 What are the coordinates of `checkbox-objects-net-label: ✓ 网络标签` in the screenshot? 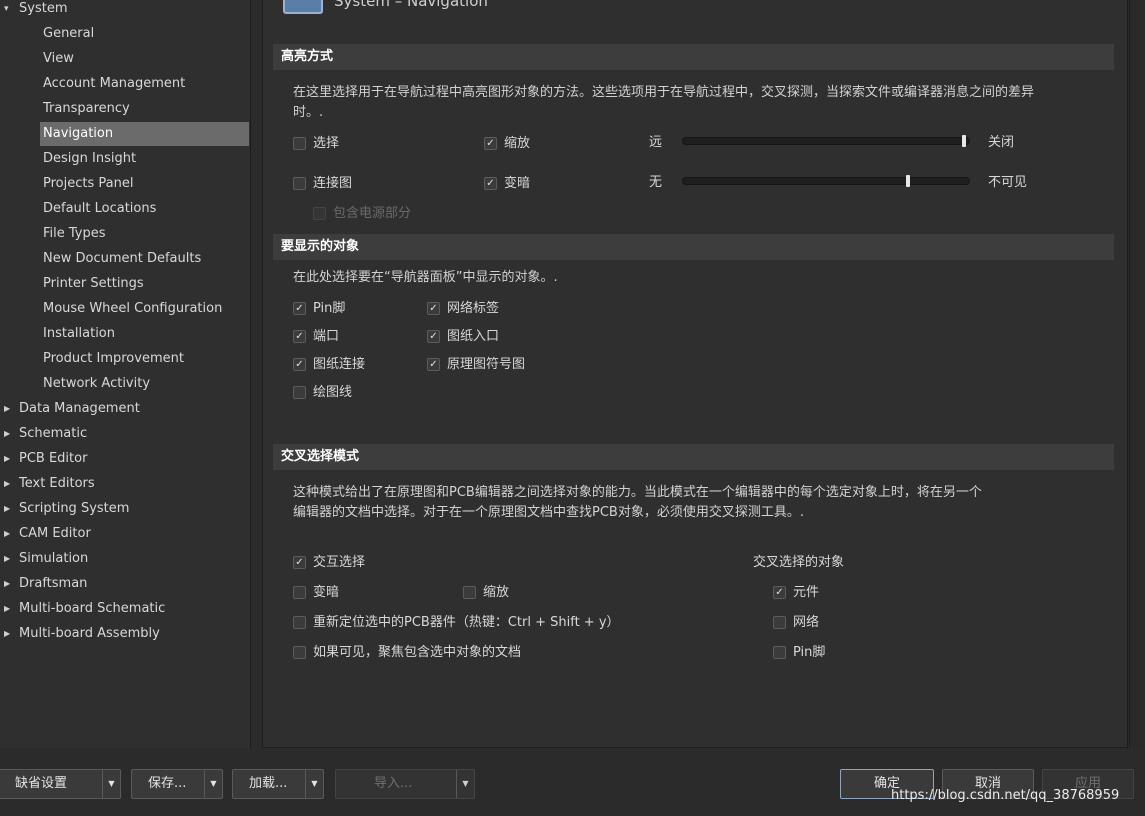 It's located at (463, 309).